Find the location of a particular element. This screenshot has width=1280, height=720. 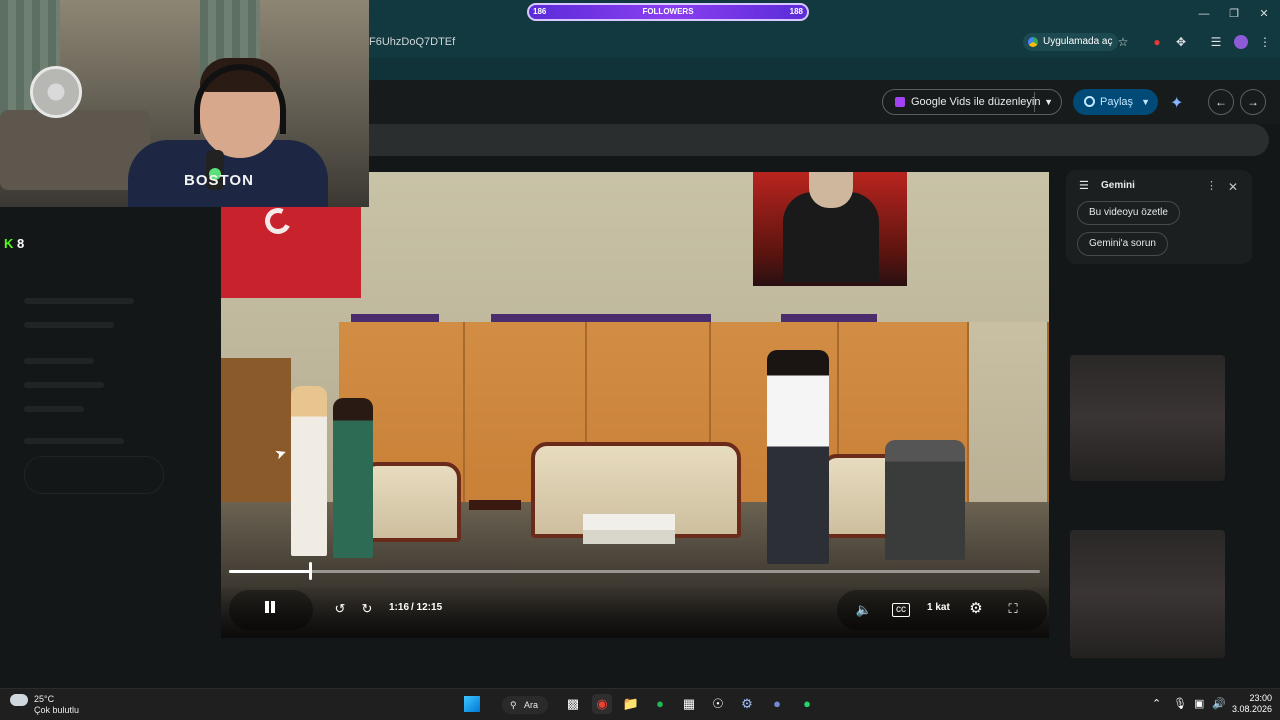

clock-date: 3.08.2026 is located at coordinates (1251, 709).